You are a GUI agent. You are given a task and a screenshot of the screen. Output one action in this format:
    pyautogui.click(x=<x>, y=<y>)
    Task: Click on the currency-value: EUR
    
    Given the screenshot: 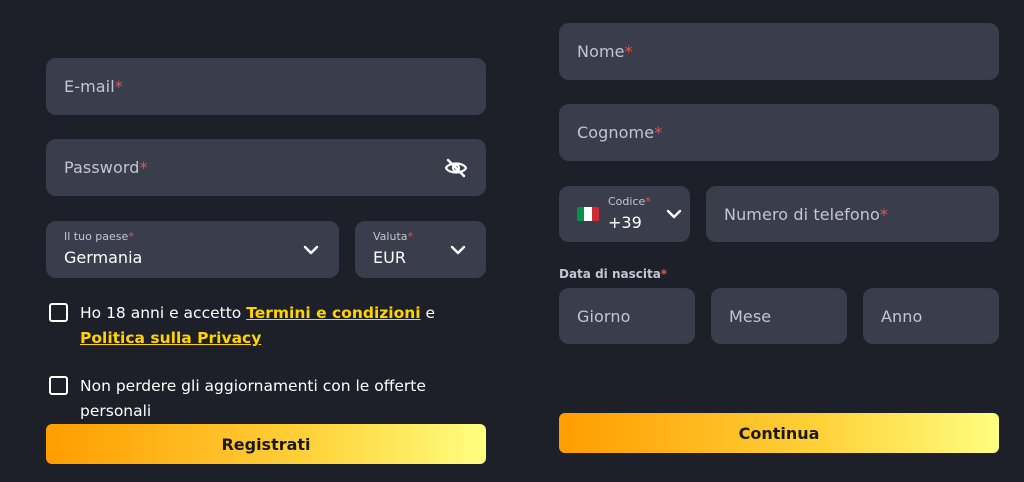 What is the action you would take?
    pyautogui.click(x=389, y=257)
    